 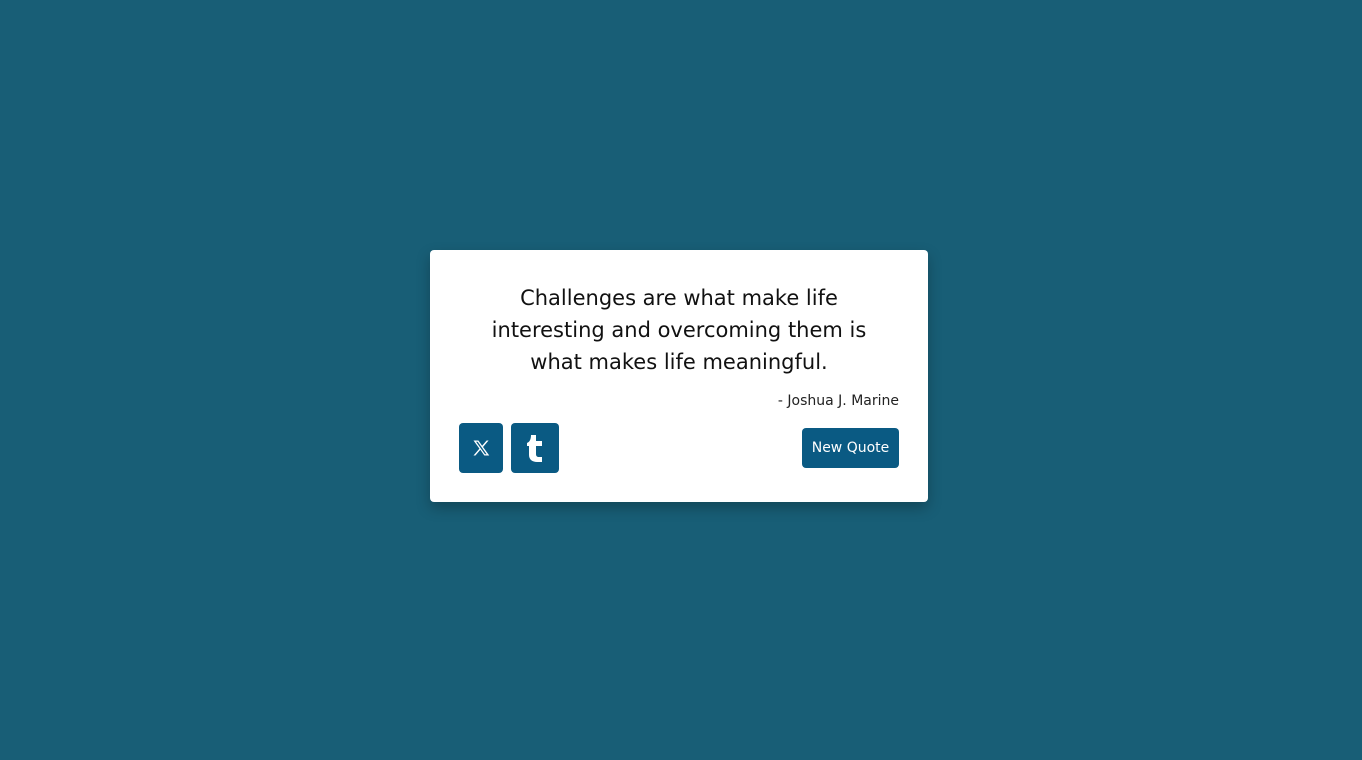 What do you see at coordinates (679, 448) in the screenshot?
I see `quote-actions: New Quote` at bounding box center [679, 448].